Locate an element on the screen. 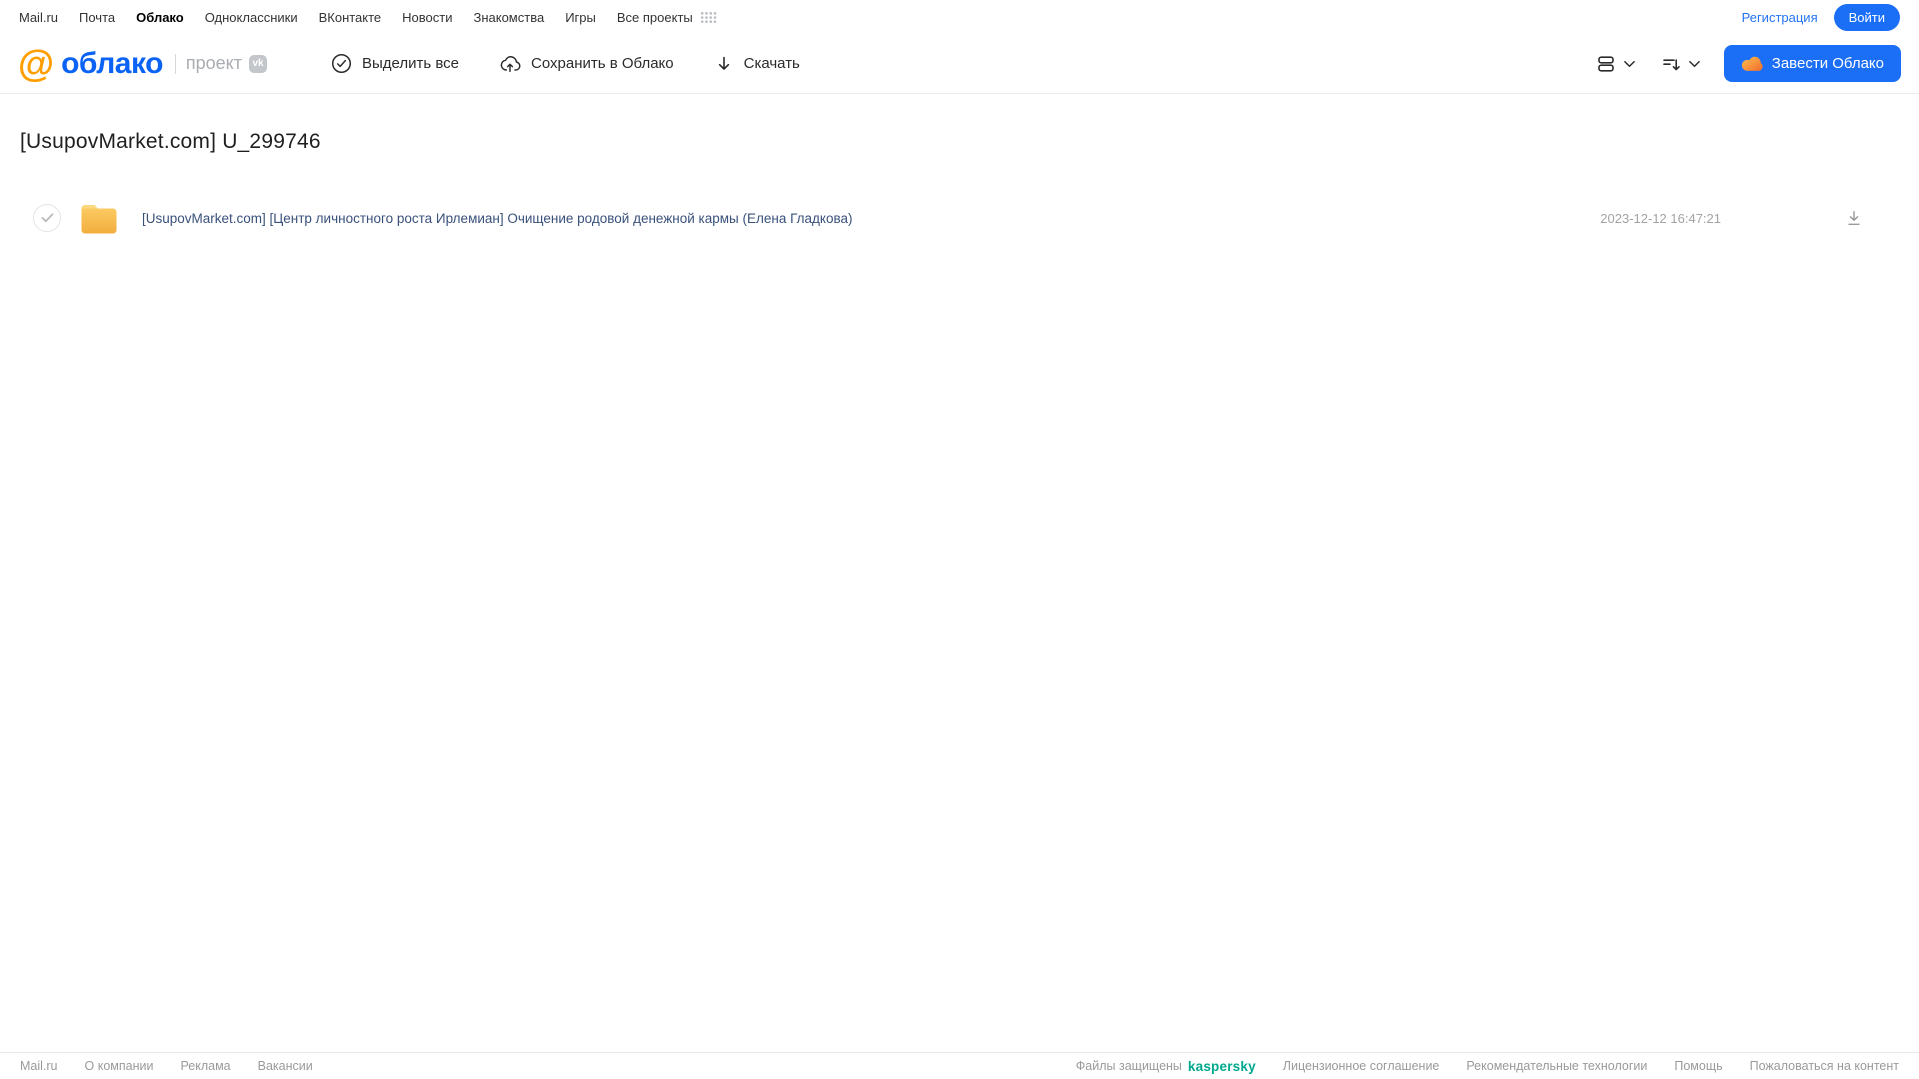 The height and width of the screenshot is (1079, 1919). vk-project-label: проект vk is located at coordinates (226, 63).